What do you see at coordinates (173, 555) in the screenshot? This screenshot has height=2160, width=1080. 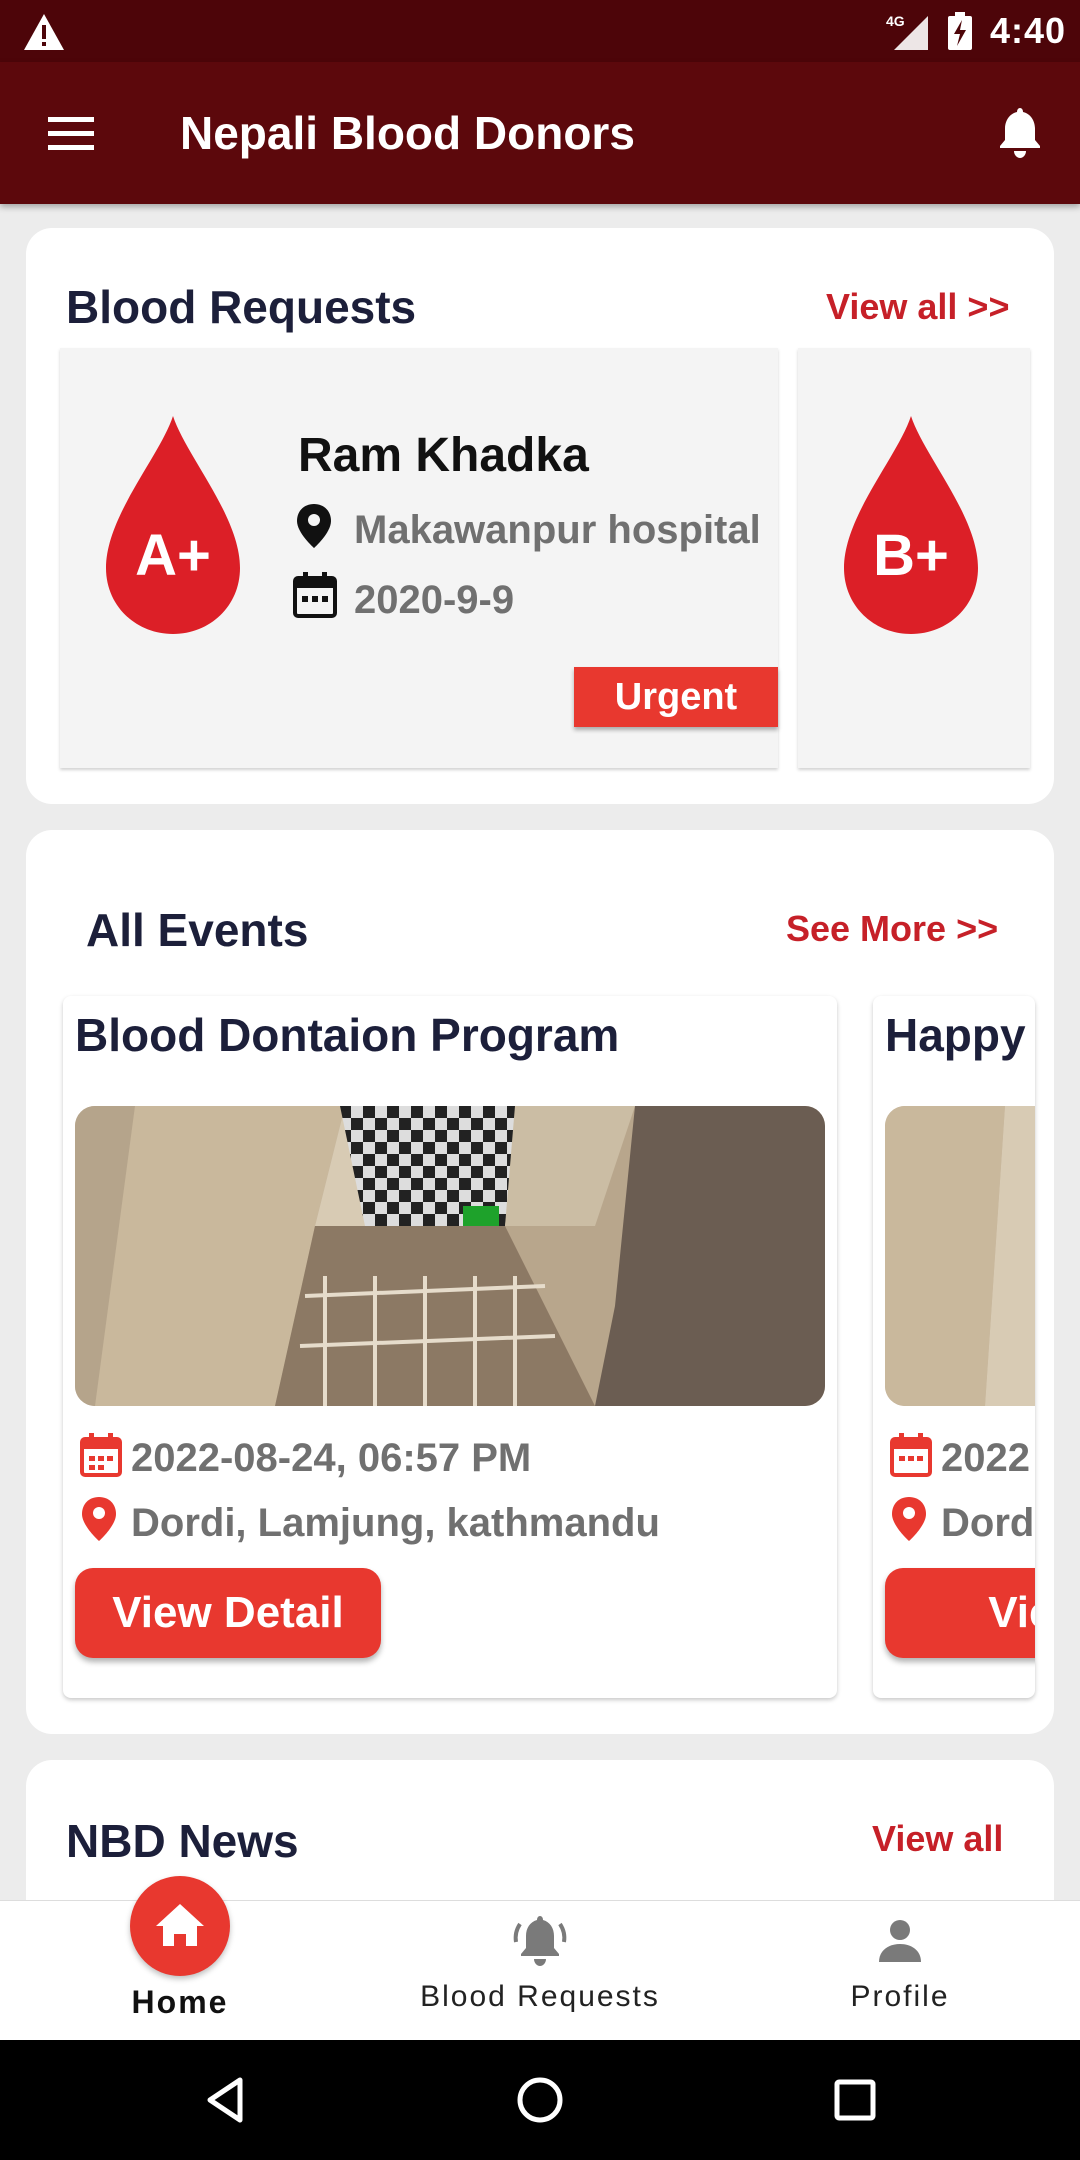 I see `blood-group-label: A+` at bounding box center [173, 555].